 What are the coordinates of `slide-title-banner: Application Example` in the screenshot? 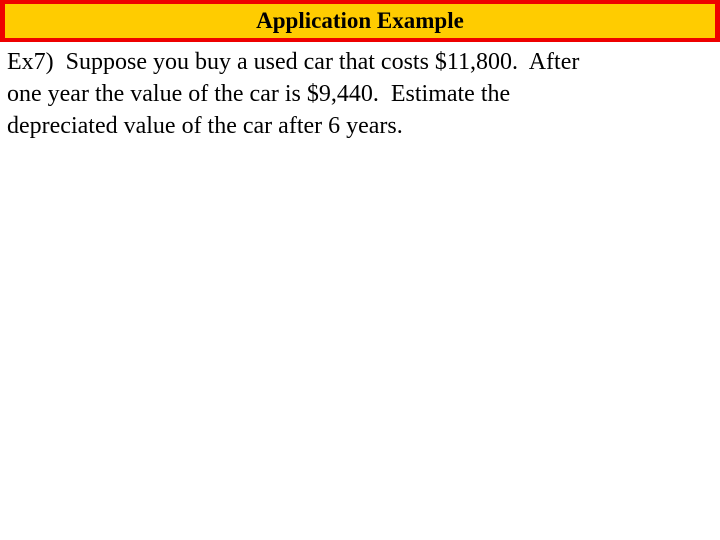 It's located at (360, 21).